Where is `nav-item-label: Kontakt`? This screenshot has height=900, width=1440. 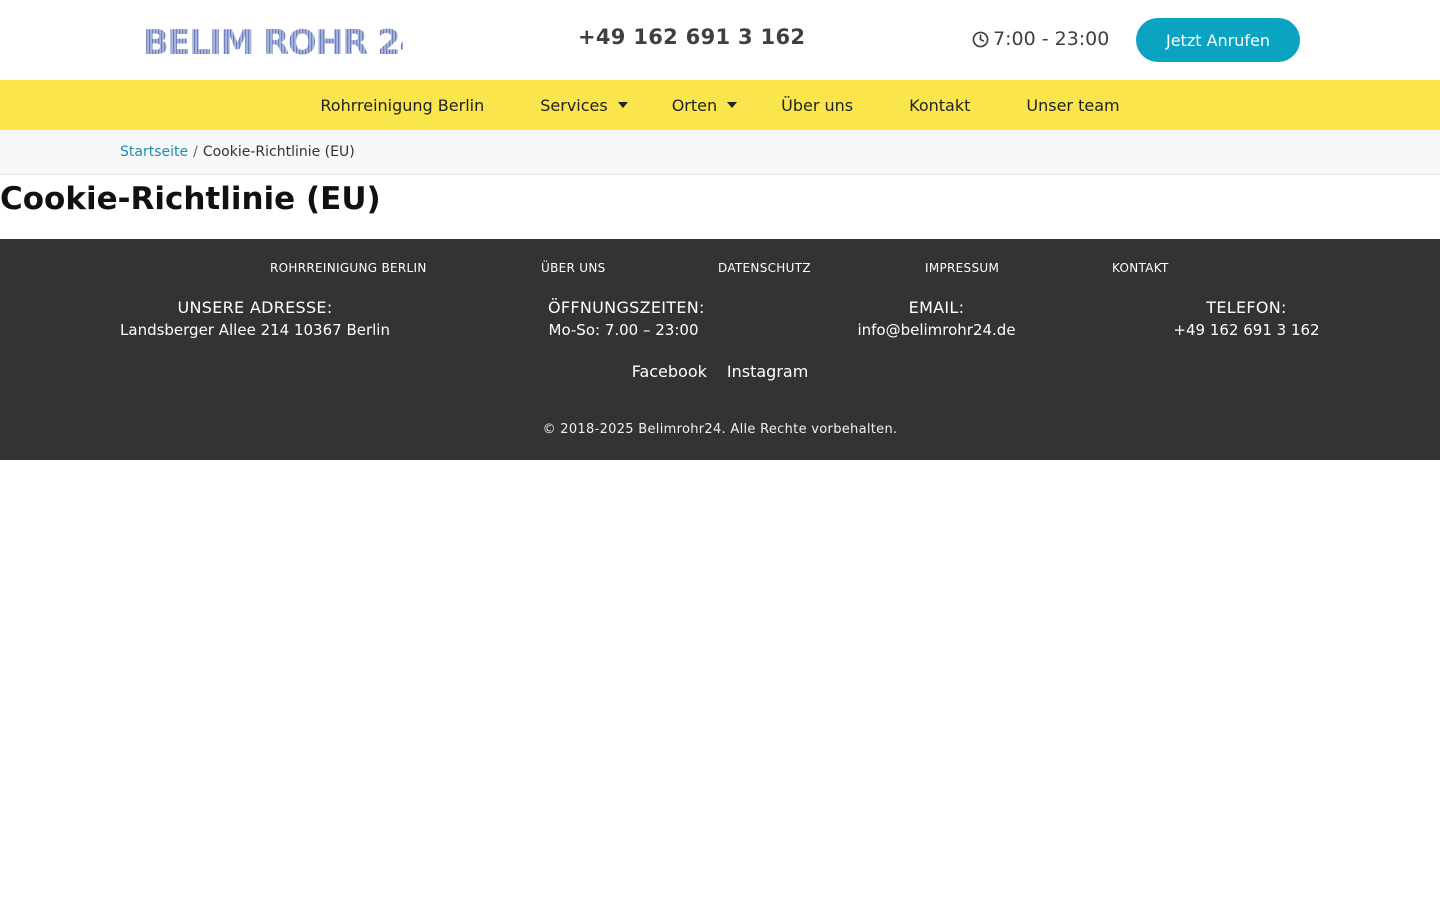
nav-item-label: Kontakt is located at coordinates (940, 105).